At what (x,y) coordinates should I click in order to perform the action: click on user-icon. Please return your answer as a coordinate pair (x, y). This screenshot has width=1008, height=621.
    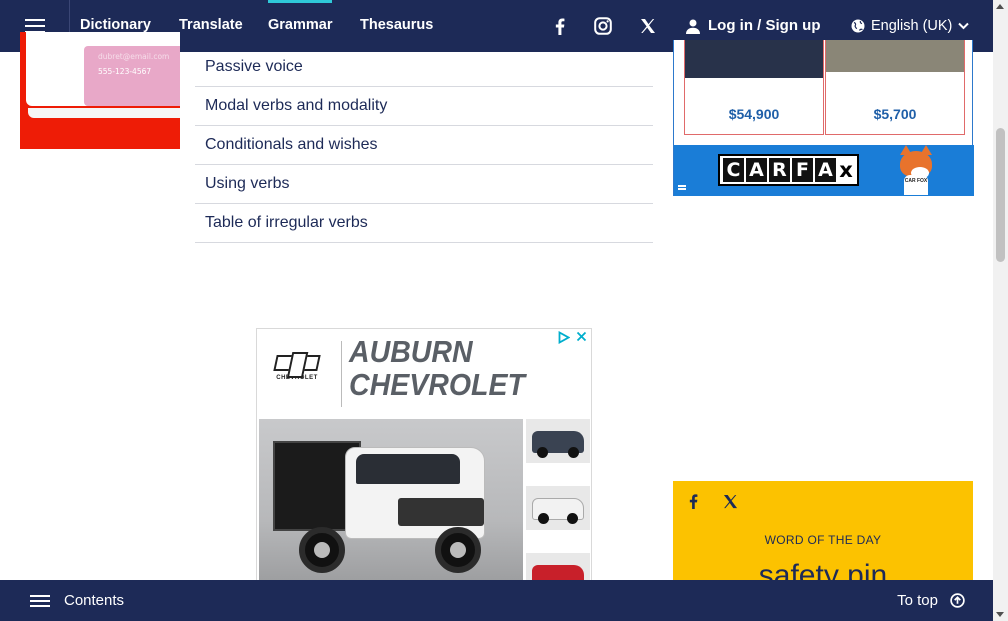
    Looking at the image, I should click on (693, 26).